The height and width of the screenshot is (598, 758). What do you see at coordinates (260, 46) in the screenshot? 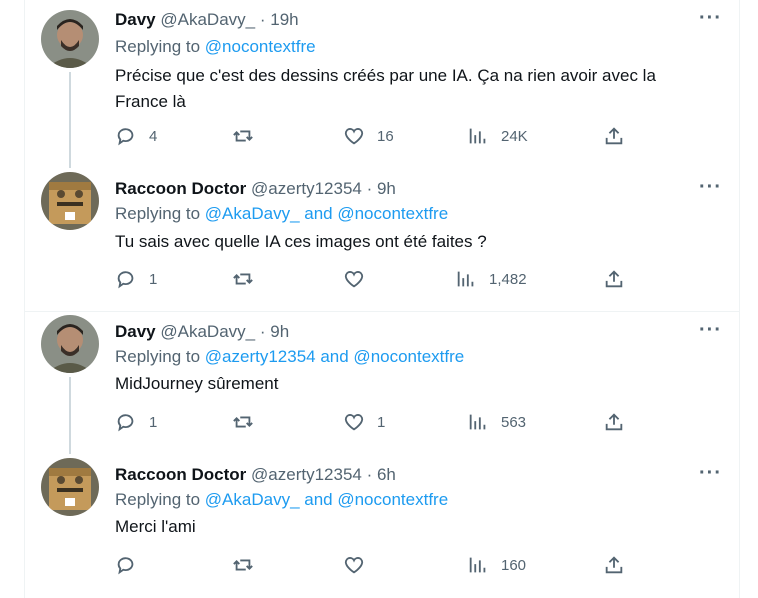
I see `reply-target-link: @nocontextfre` at bounding box center [260, 46].